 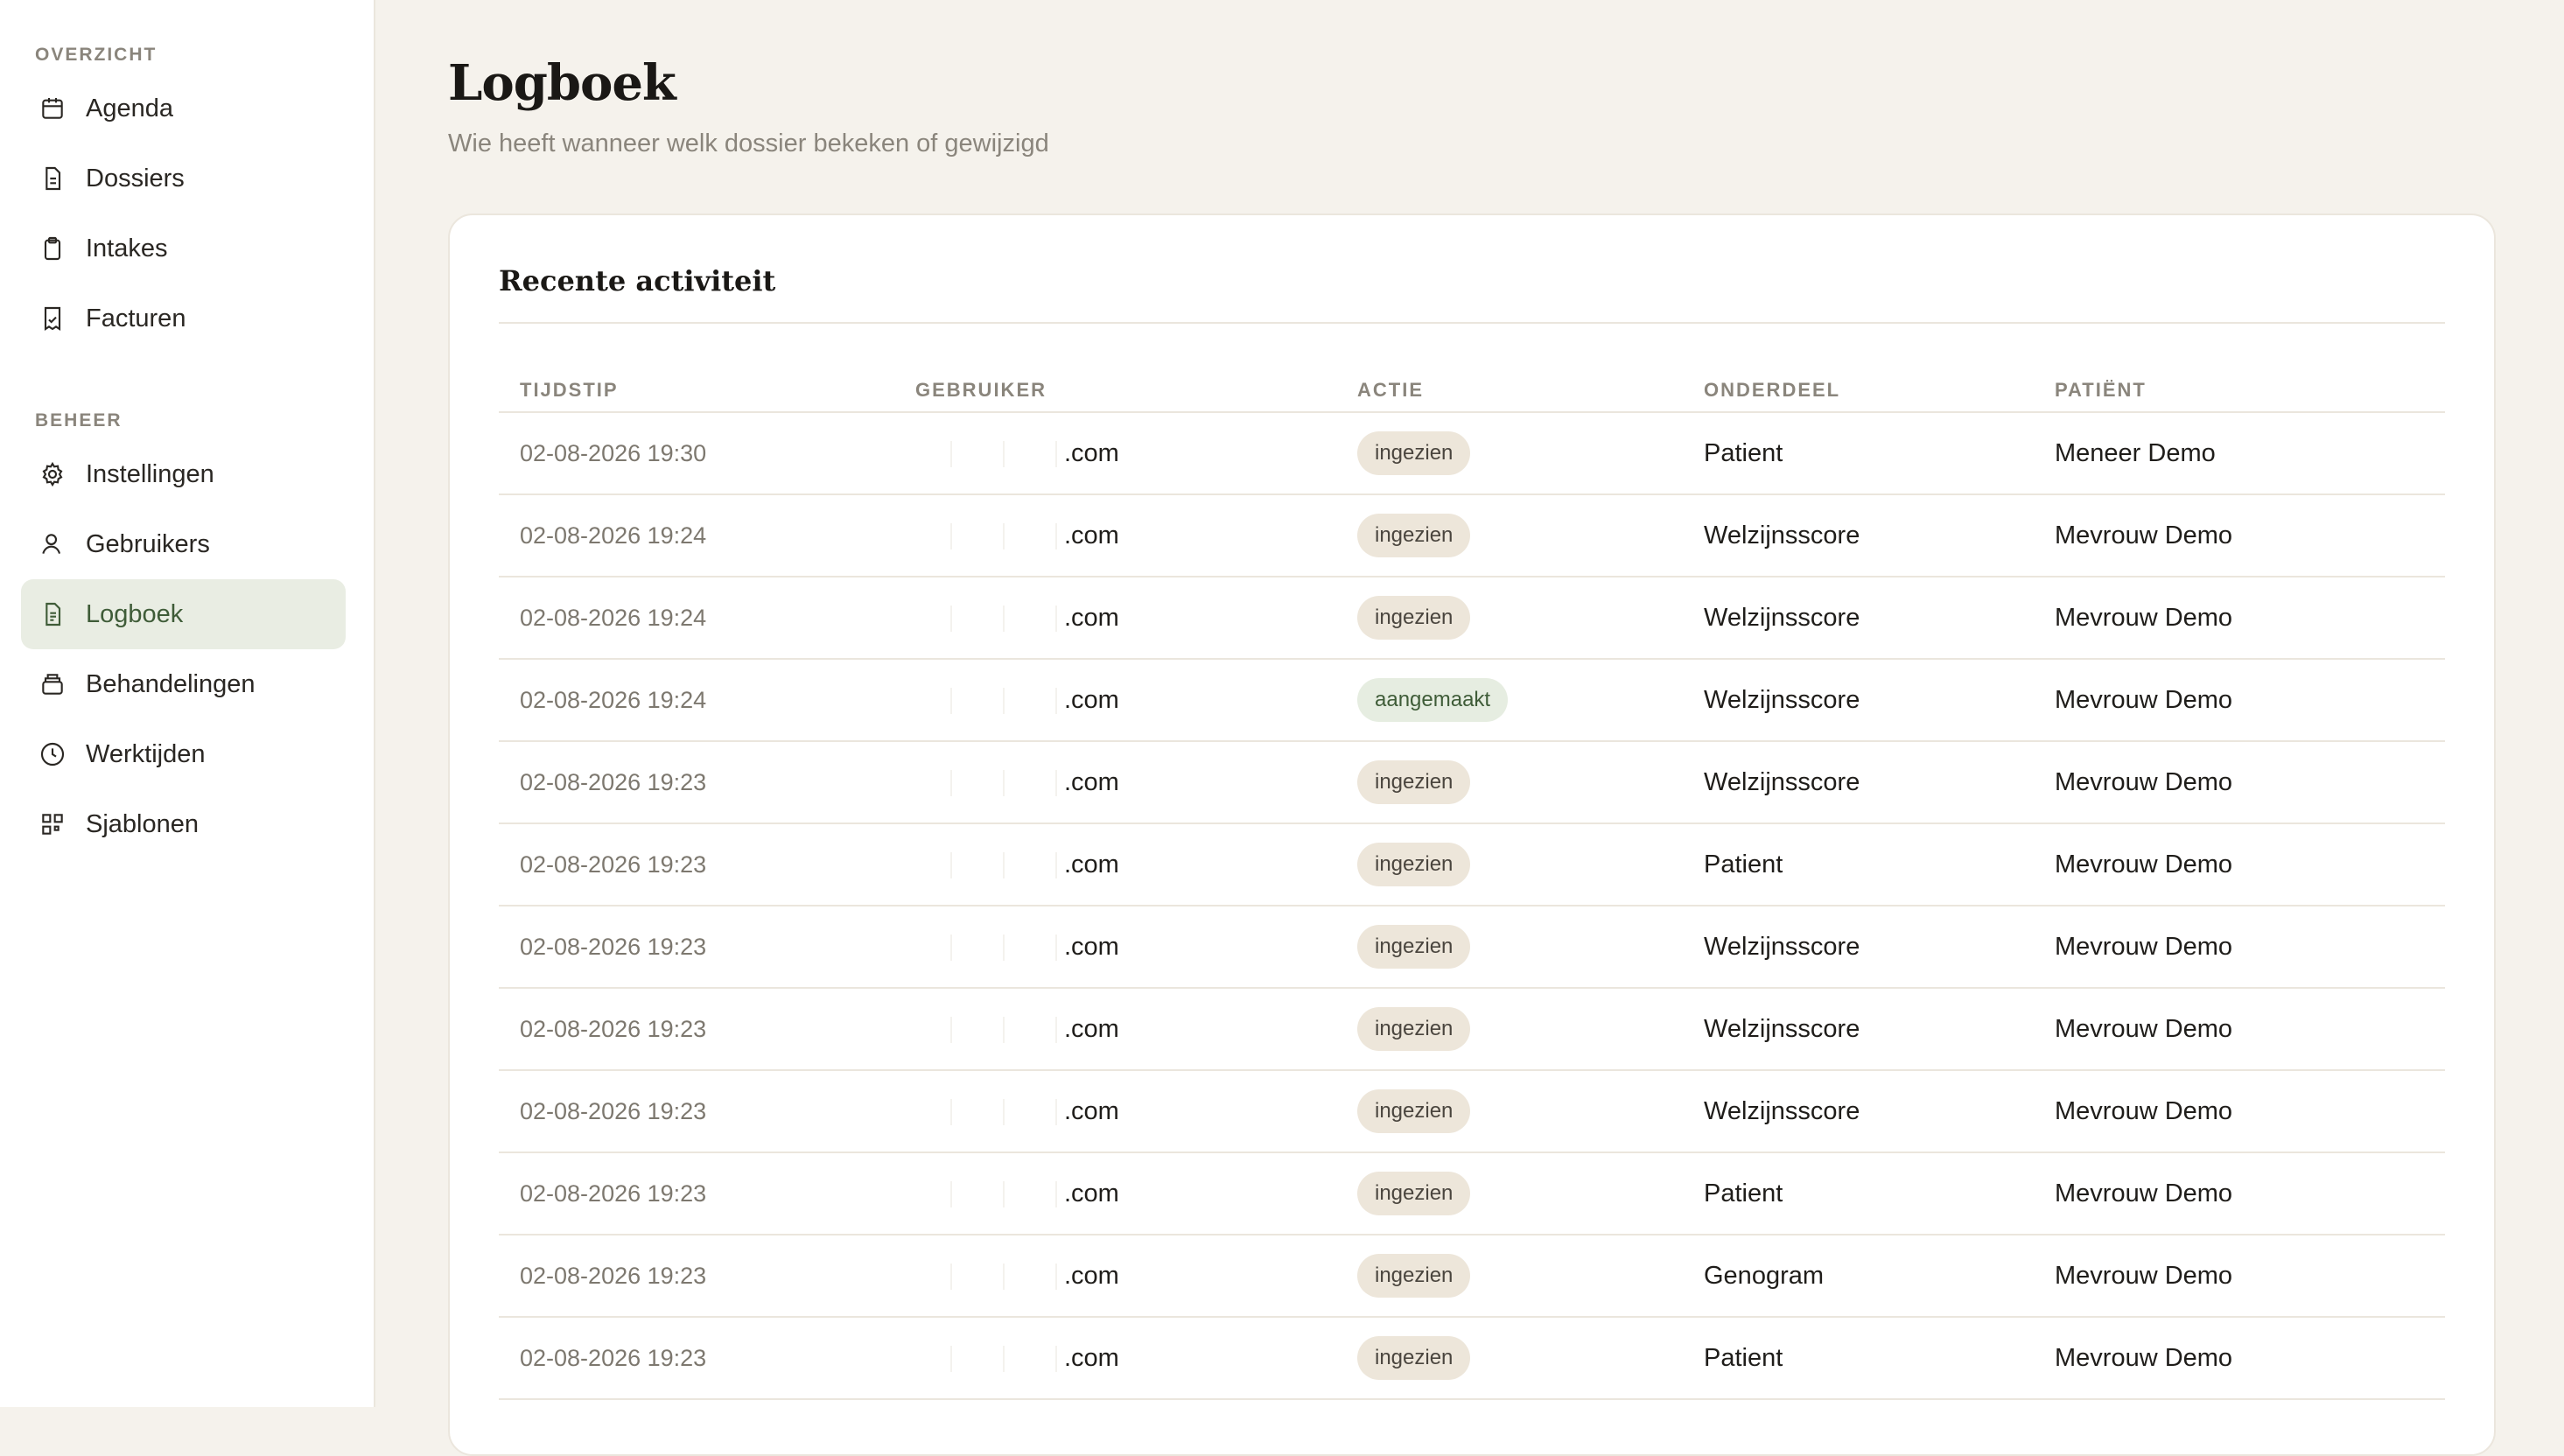 What do you see at coordinates (1530, 390) in the screenshot?
I see `column-header-action: ACTIE` at bounding box center [1530, 390].